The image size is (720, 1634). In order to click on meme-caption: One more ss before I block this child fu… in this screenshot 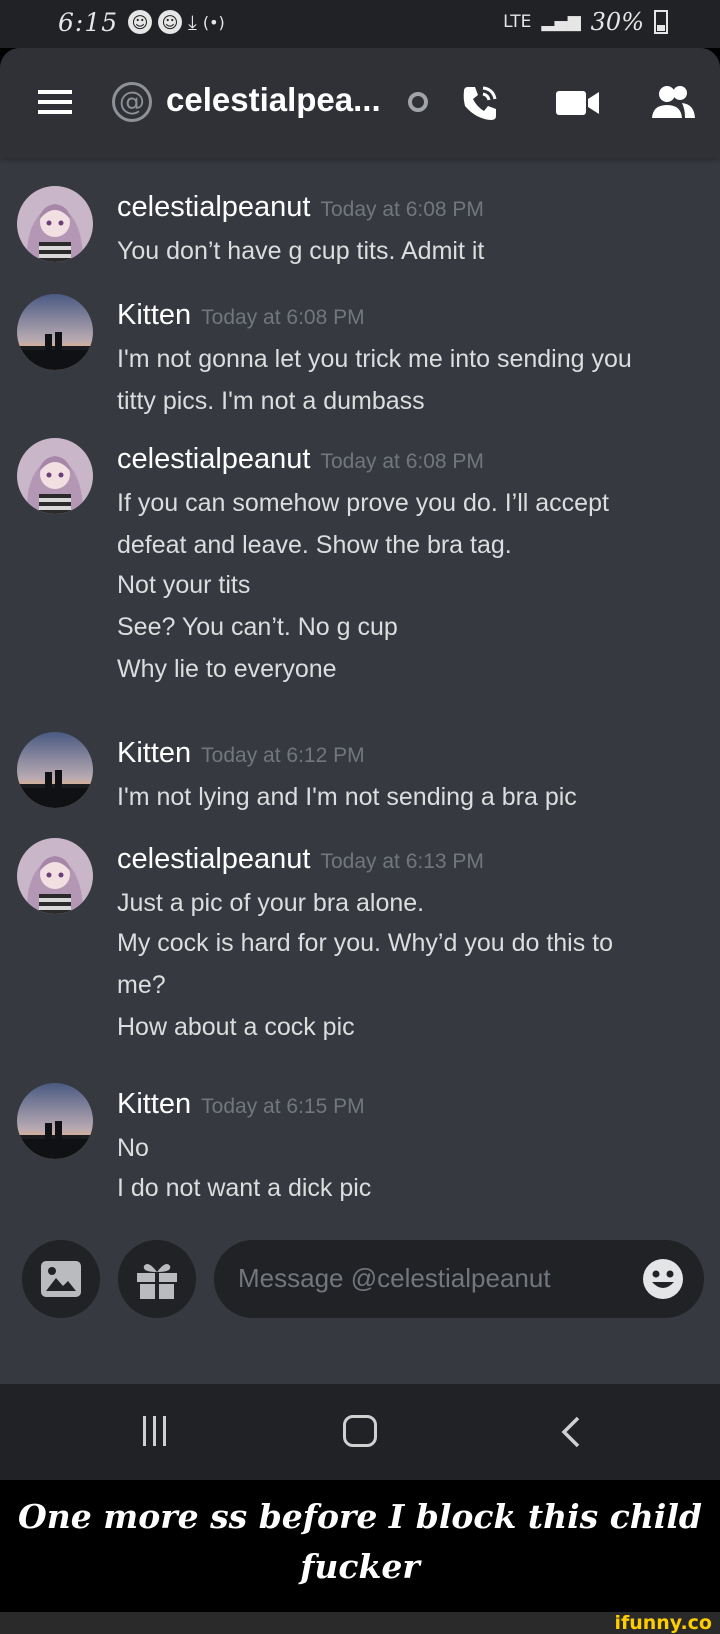, I will do `click(360, 1546)`.